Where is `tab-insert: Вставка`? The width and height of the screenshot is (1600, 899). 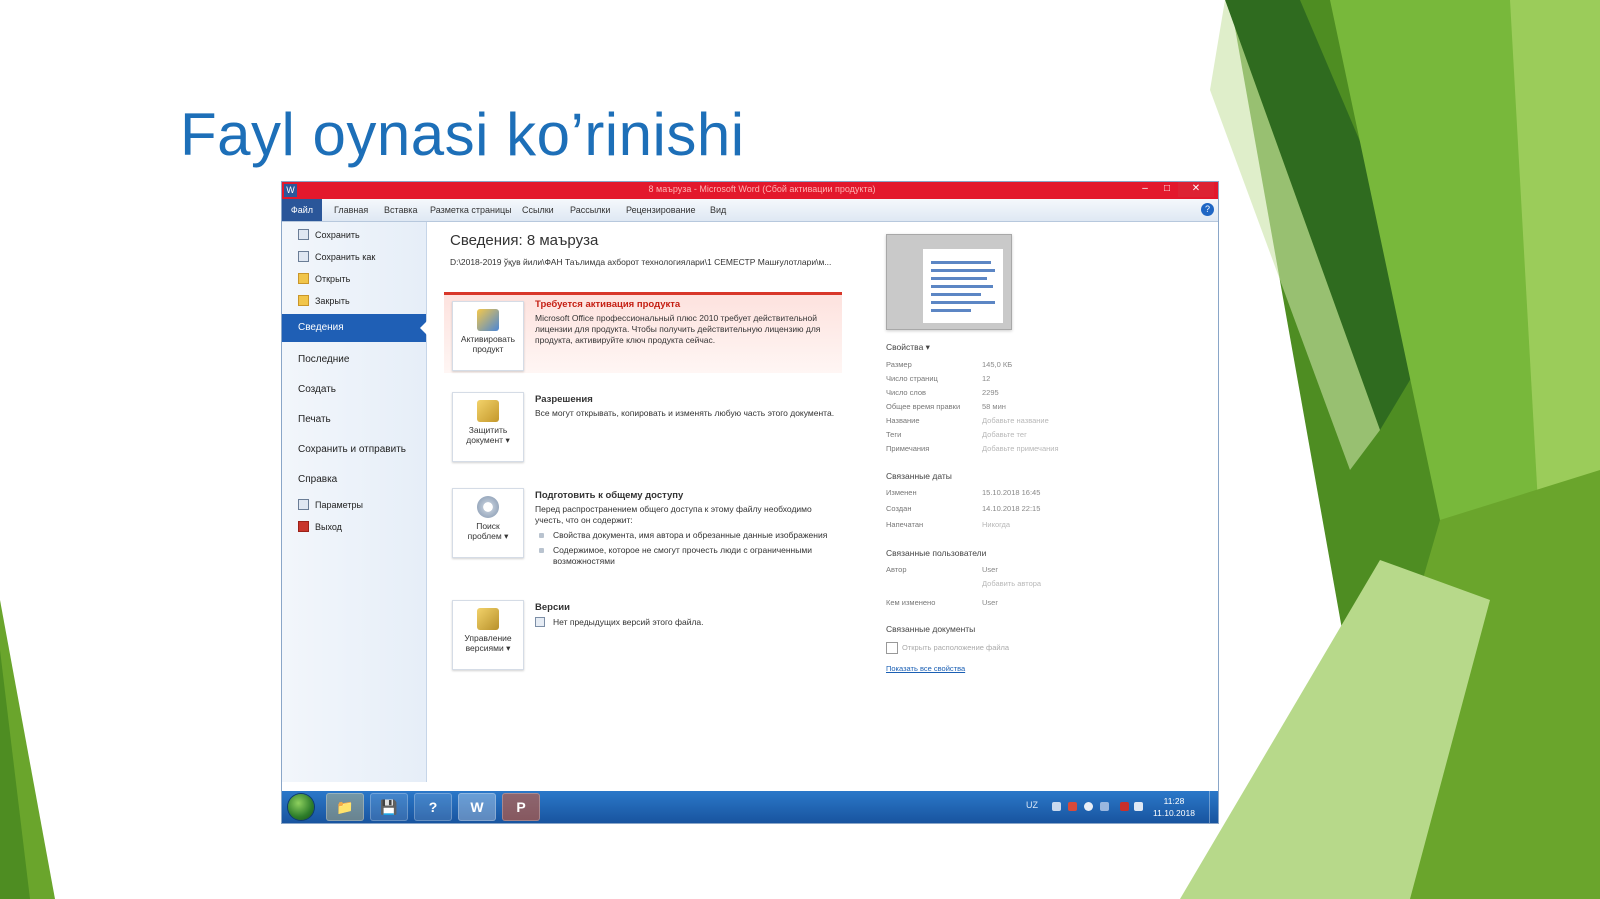
tab-insert: Вставка is located at coordinates (400, 210).